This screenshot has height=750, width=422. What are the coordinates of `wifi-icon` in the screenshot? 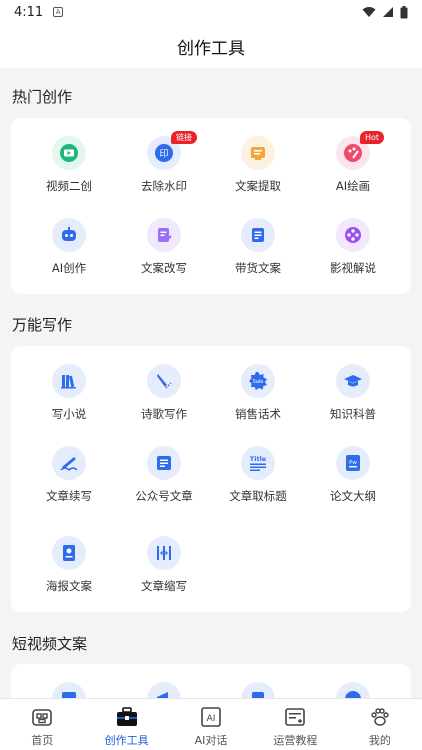 It's located at (369, 12).